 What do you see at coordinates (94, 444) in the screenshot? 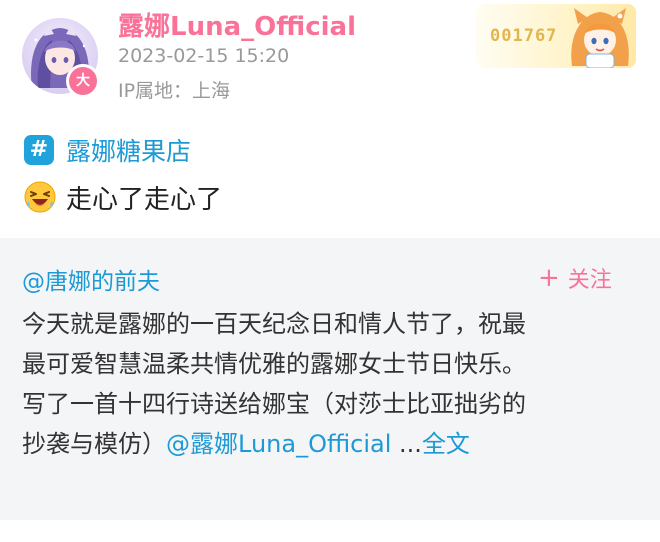
I see `repost-line-prefix: 抄袭与模仿）` at bounding box center [94, 444].